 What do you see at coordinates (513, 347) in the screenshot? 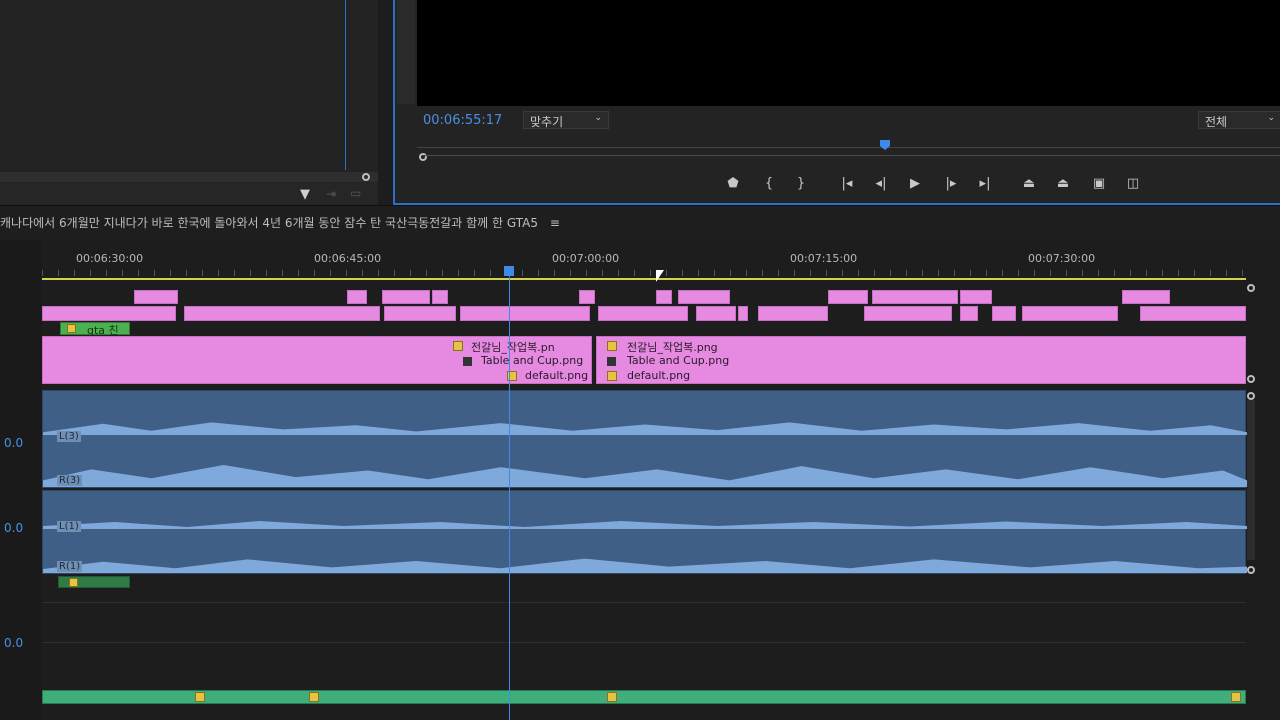
I see `image-clip-label: 전갈님_작업복.pn` at bounding box center [513, 347].